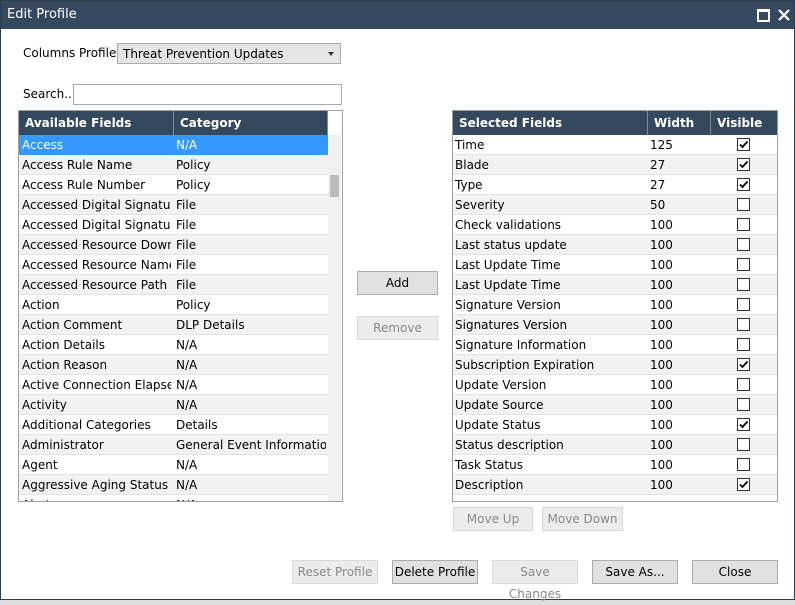  What do you see at coordinates (679, 204) in the screenshot?
I see `width-cell: 50` at bounding box center [679, 204].